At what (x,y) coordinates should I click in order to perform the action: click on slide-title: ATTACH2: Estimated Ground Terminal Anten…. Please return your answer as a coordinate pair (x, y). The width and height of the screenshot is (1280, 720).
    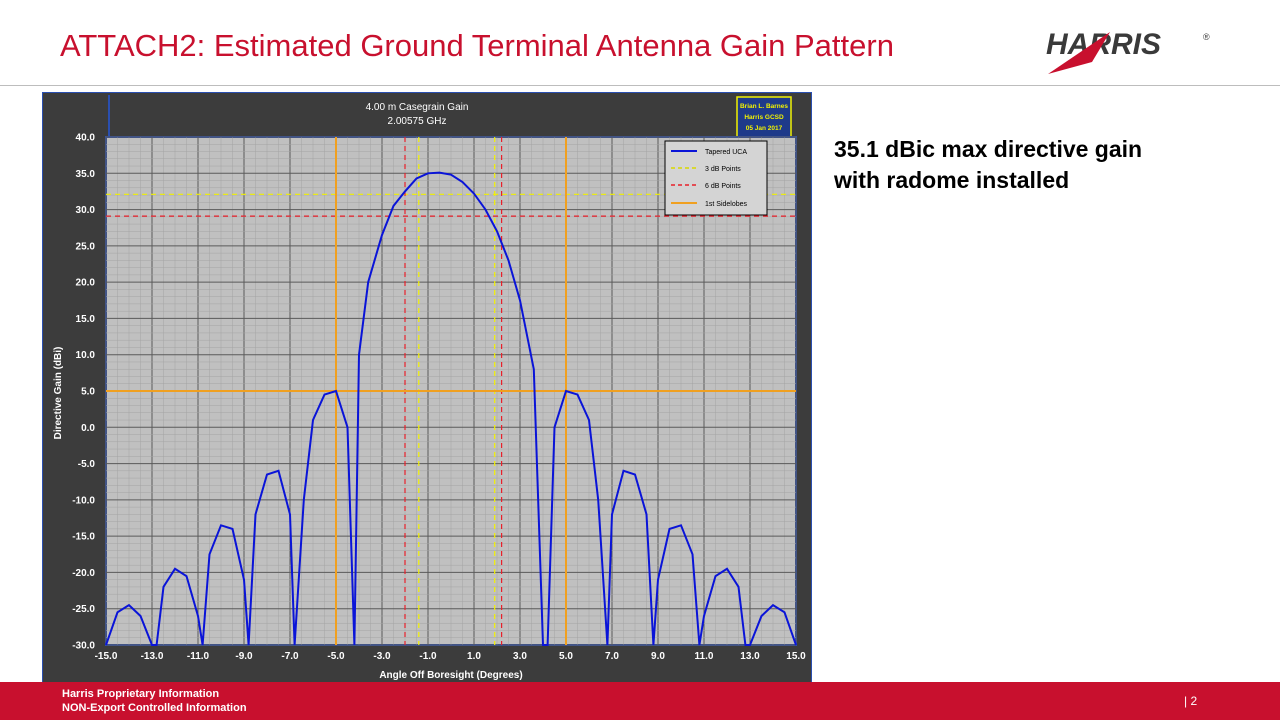
    Looking at the image, I should click on (477, 45).